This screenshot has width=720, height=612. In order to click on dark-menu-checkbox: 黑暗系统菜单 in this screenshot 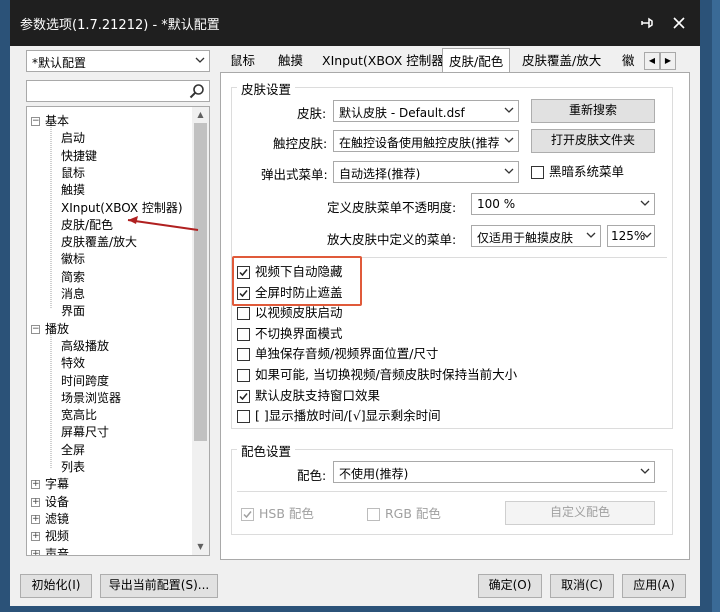, I will do `click(577, 172)`.